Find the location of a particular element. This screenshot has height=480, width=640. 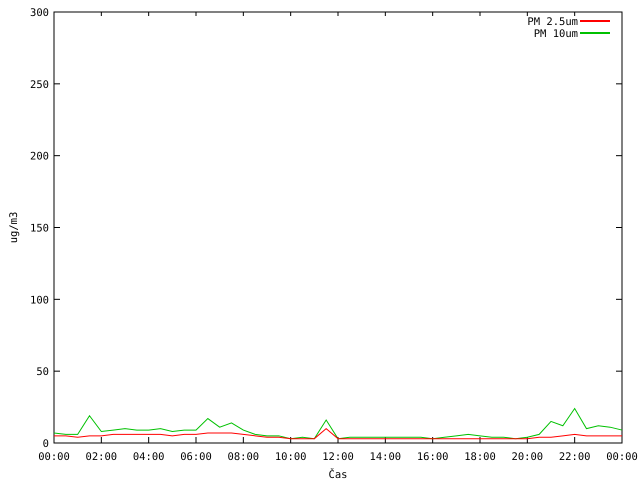

x-tick-label: 02:00 is located at coordinates (102, 457).